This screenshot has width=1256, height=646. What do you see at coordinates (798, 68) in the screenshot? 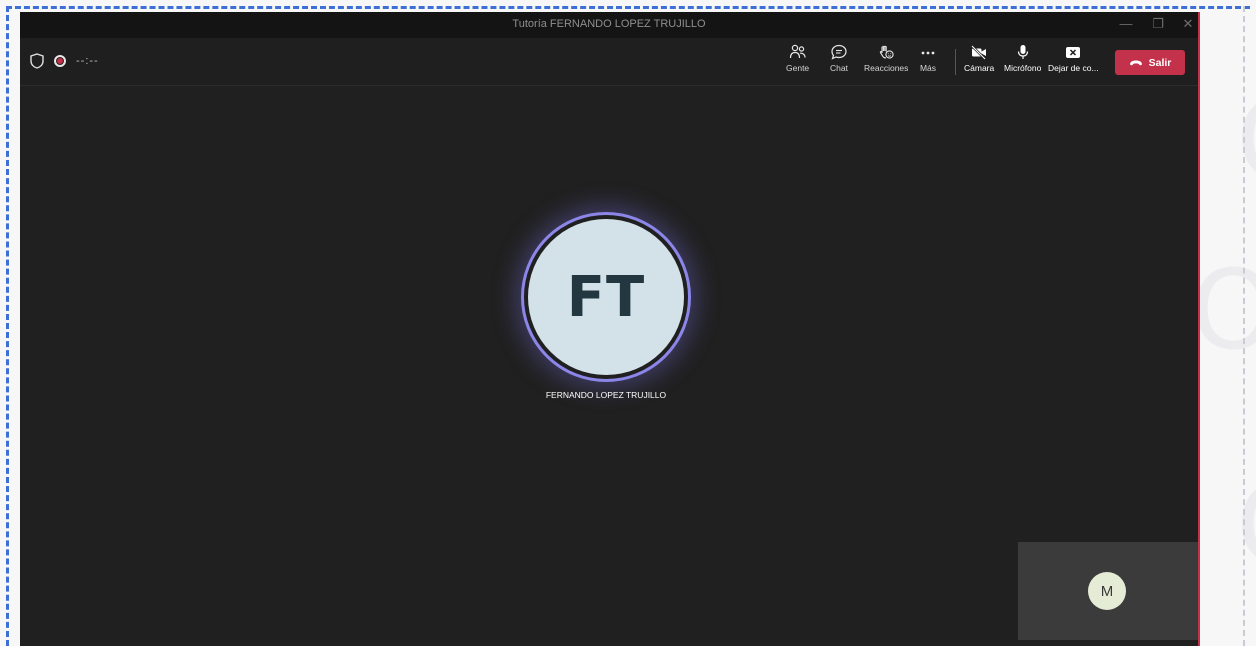
I see `people-label: Gente` at bounding box center [798, 68].